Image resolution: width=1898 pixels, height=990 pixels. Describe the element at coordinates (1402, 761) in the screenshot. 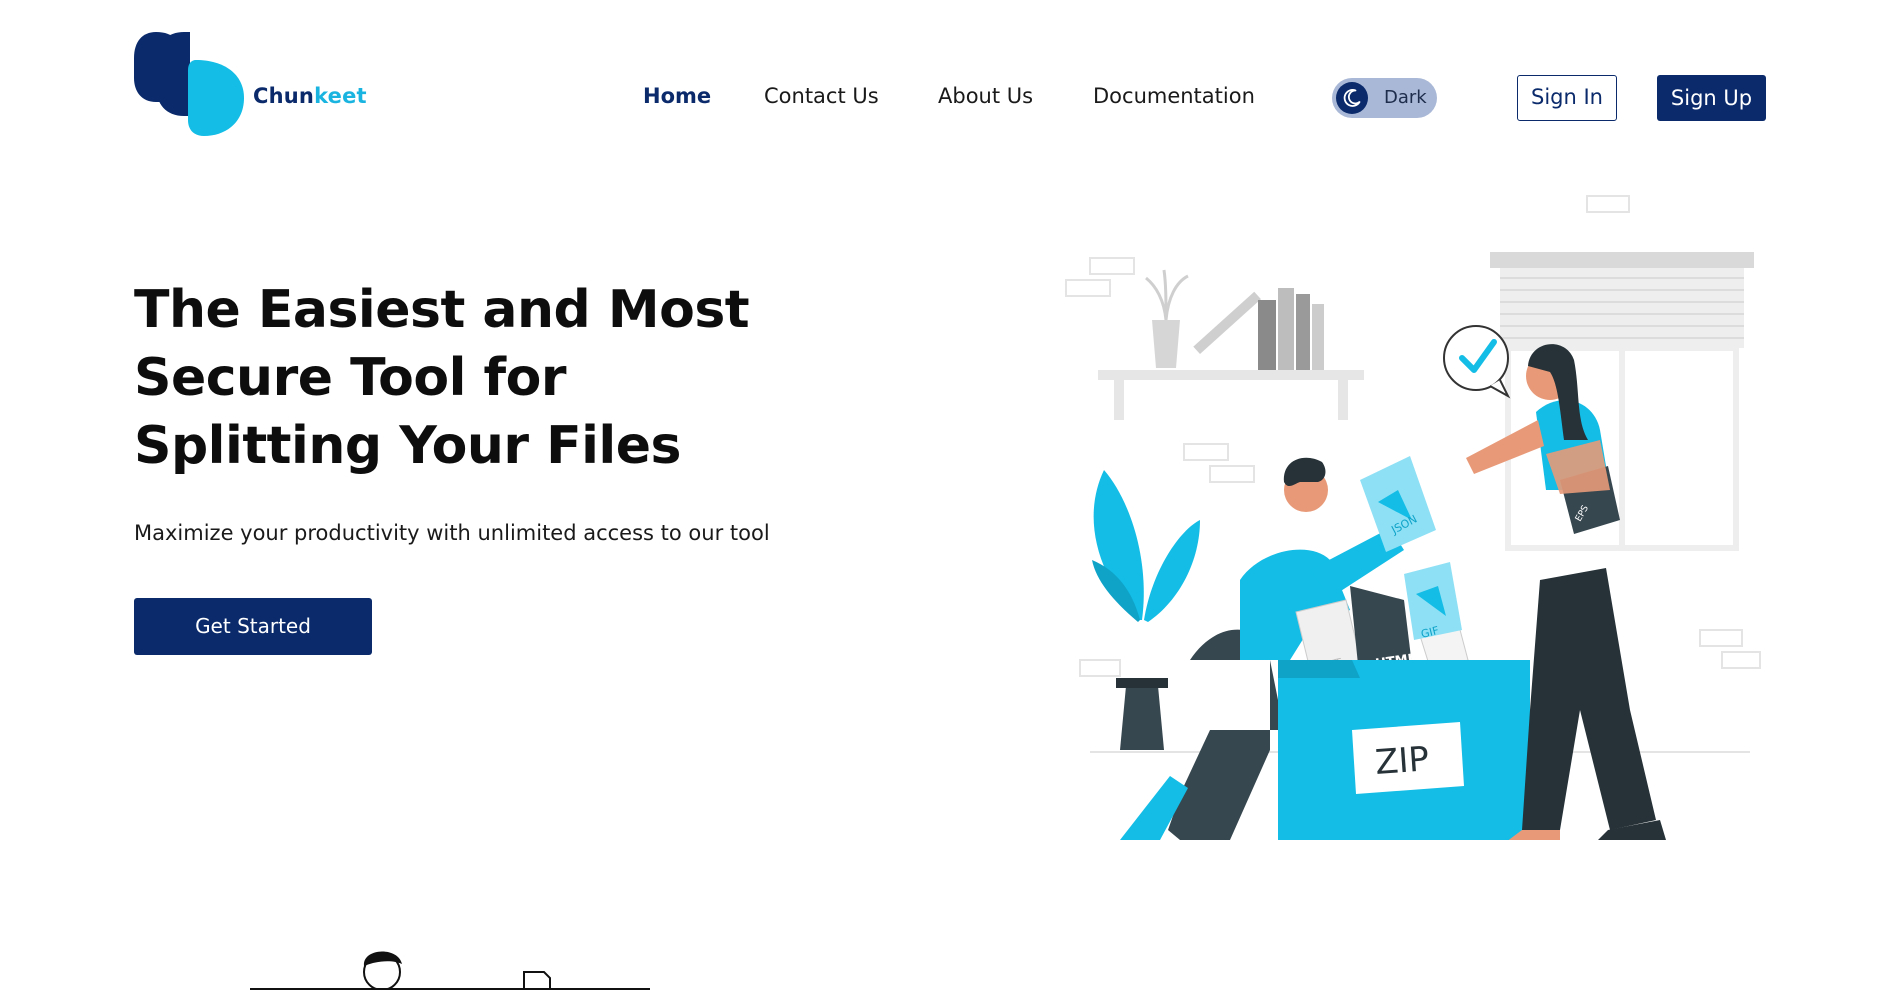

I see `zip-label: ZIP` at that location.